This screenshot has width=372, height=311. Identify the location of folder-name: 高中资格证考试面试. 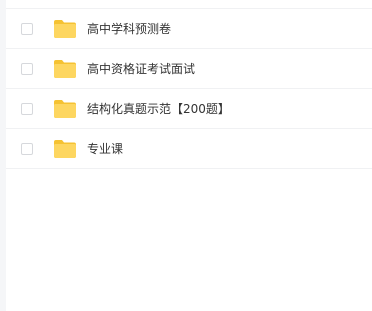
(141, 69).